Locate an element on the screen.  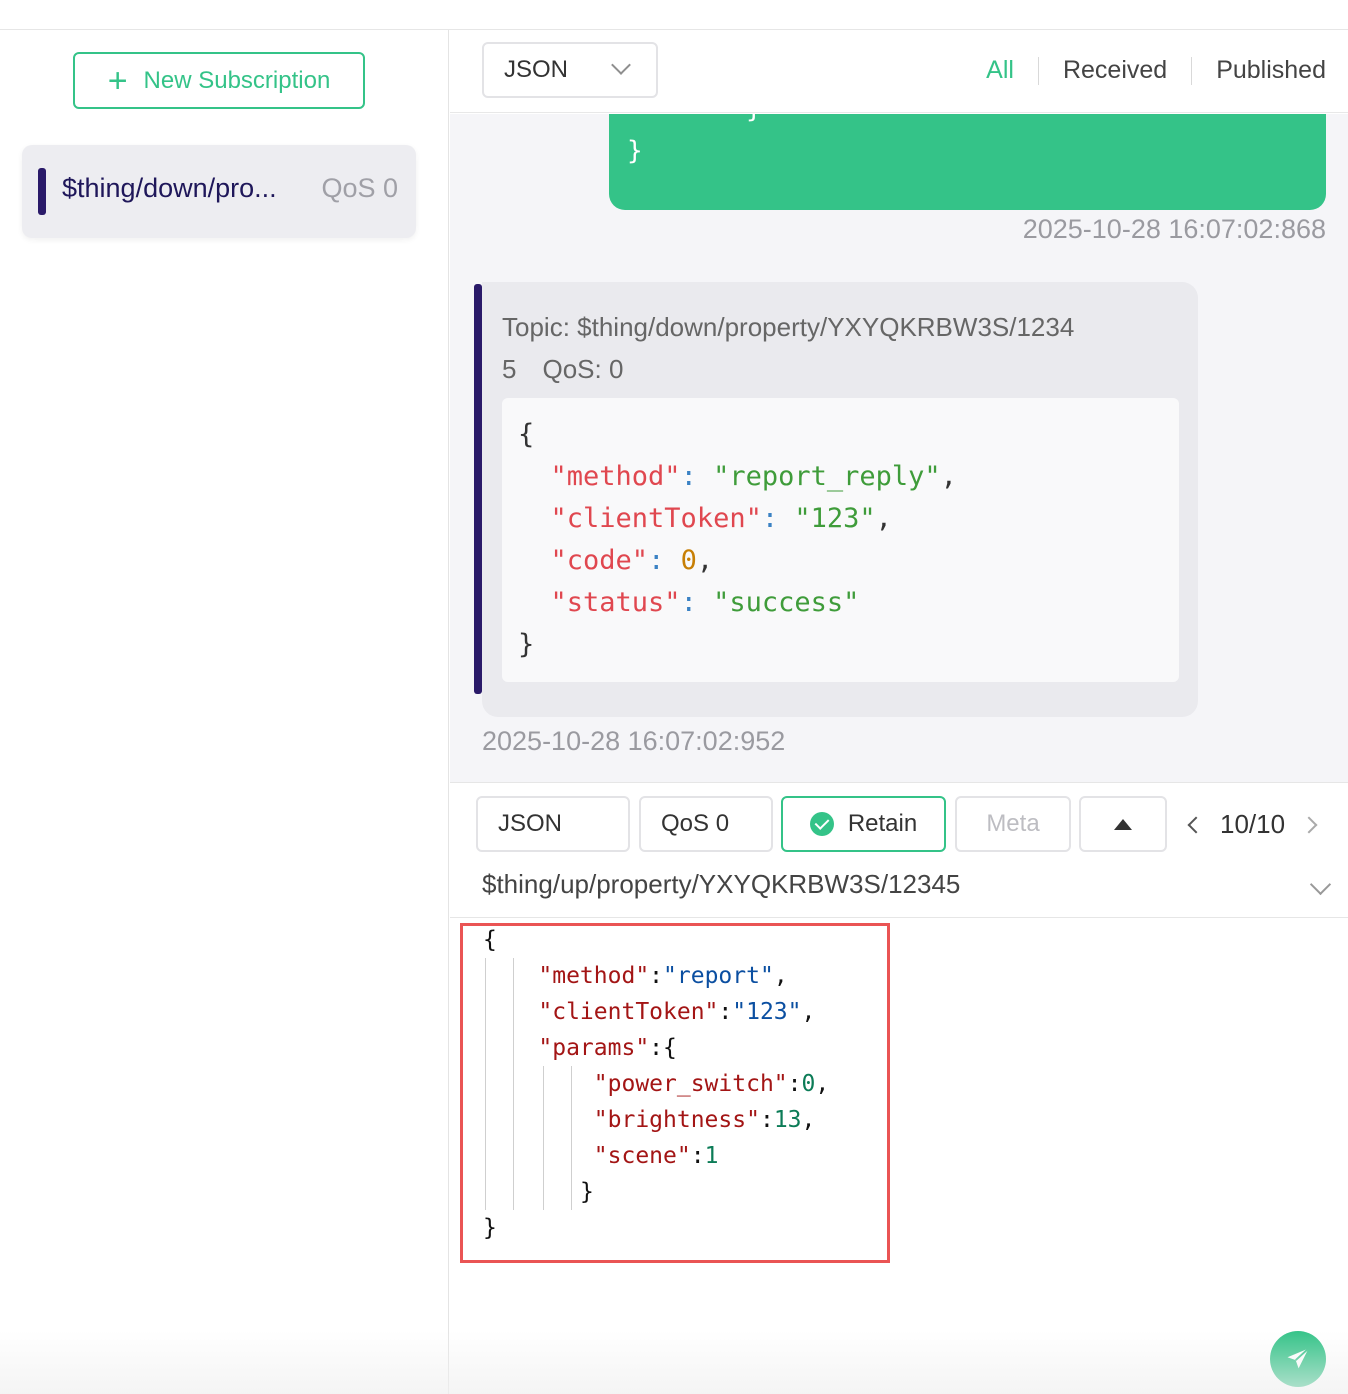
payload-line: "clientToken": "123", is located at coordinates (721, 518).